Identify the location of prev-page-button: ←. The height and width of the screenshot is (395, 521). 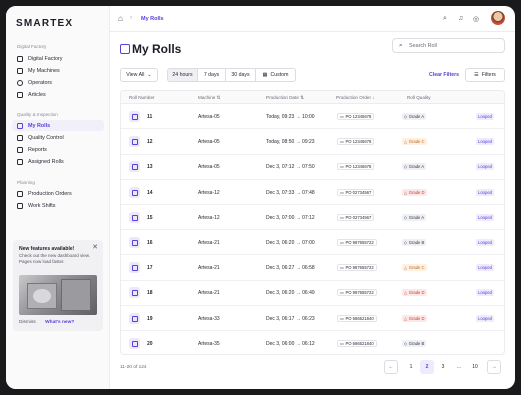
(391, 367).